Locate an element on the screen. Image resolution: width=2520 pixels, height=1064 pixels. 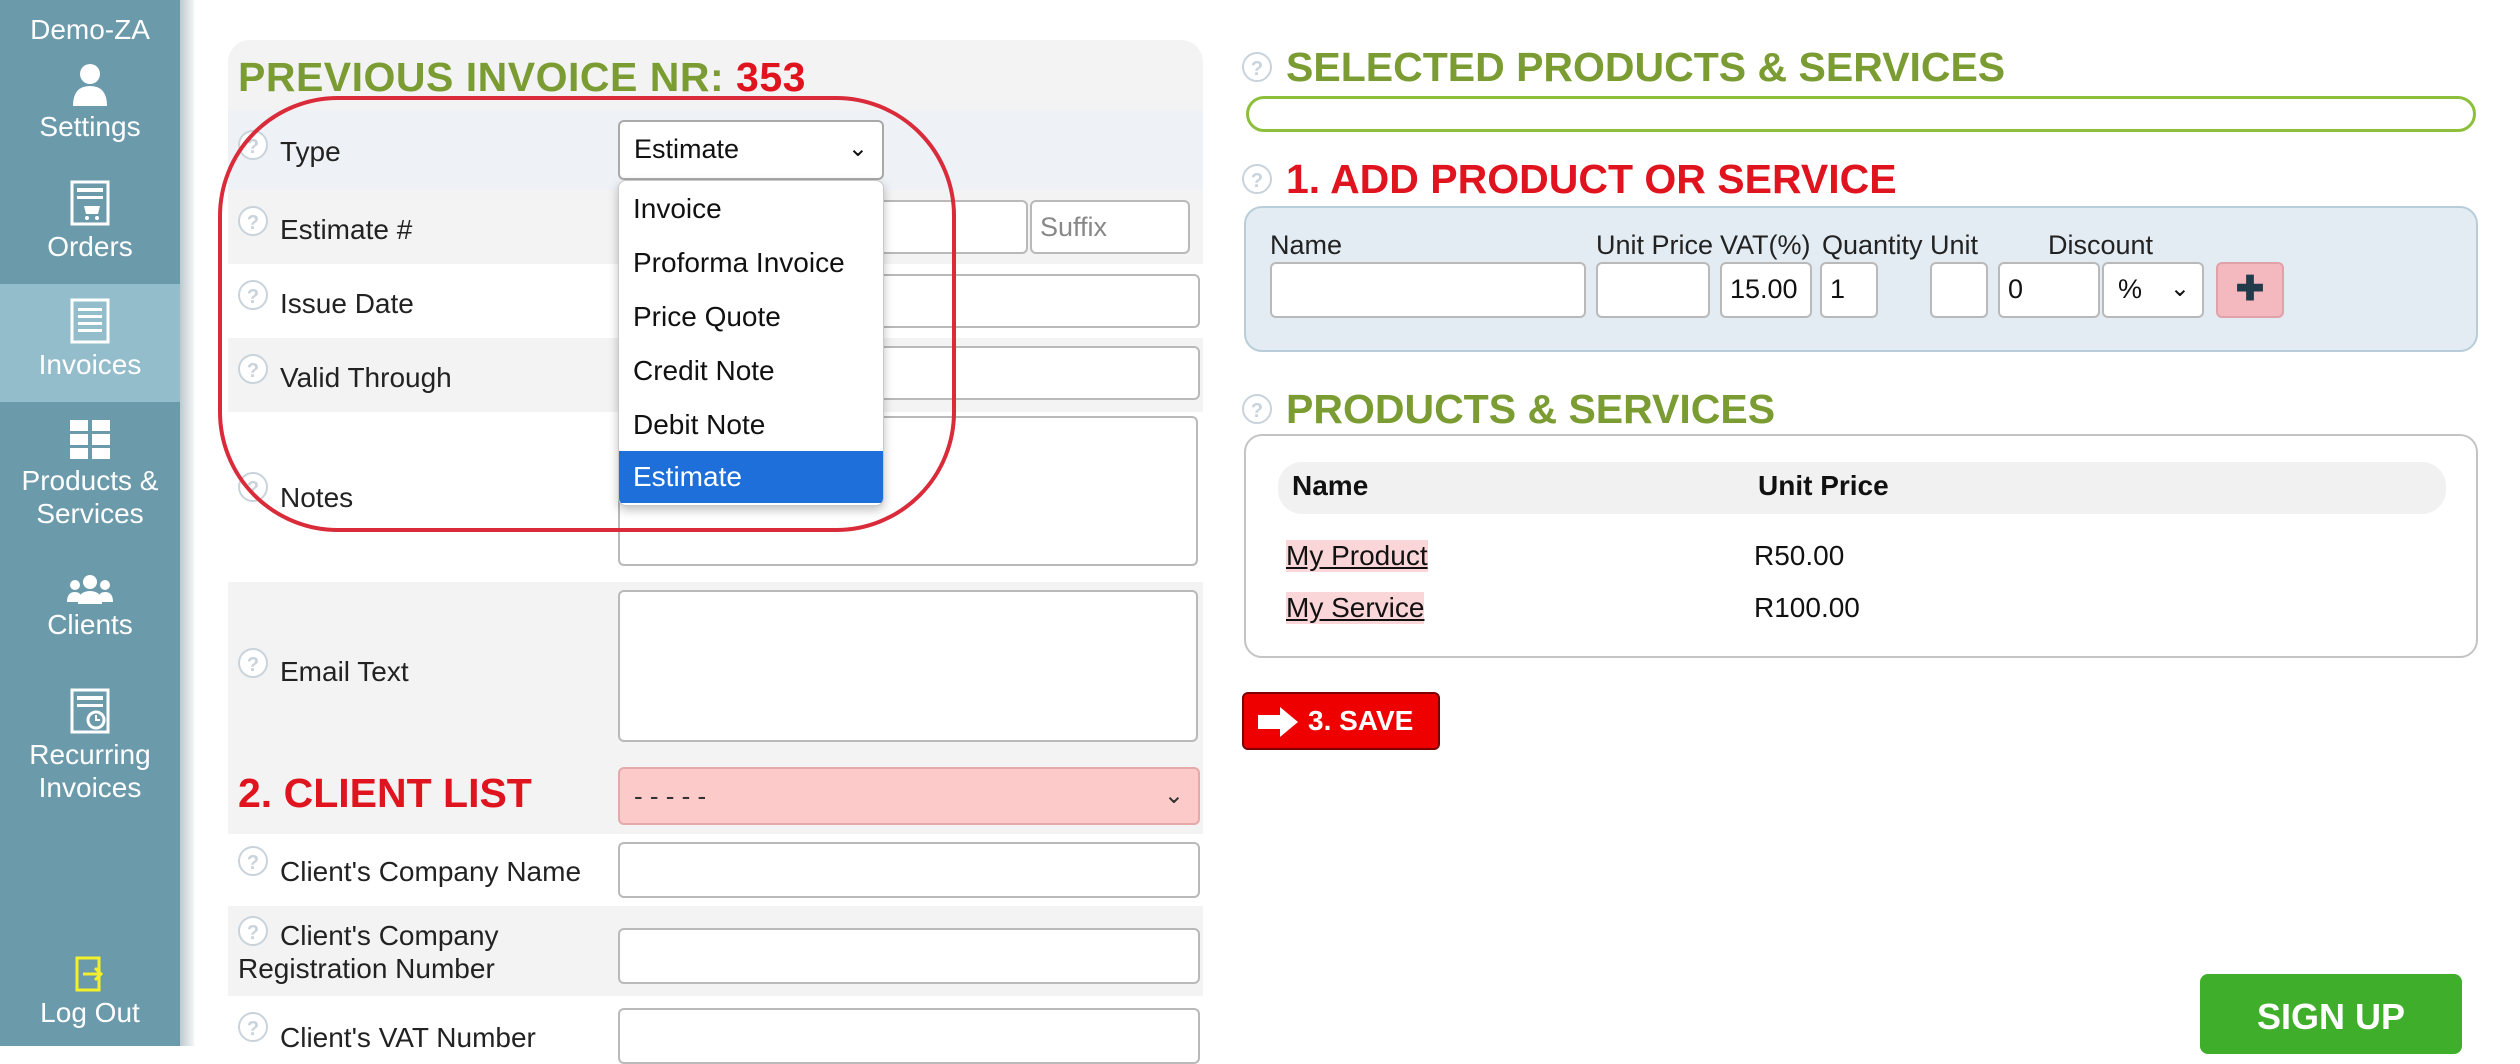
highlight-annotation is located at coordinates (587, 314).